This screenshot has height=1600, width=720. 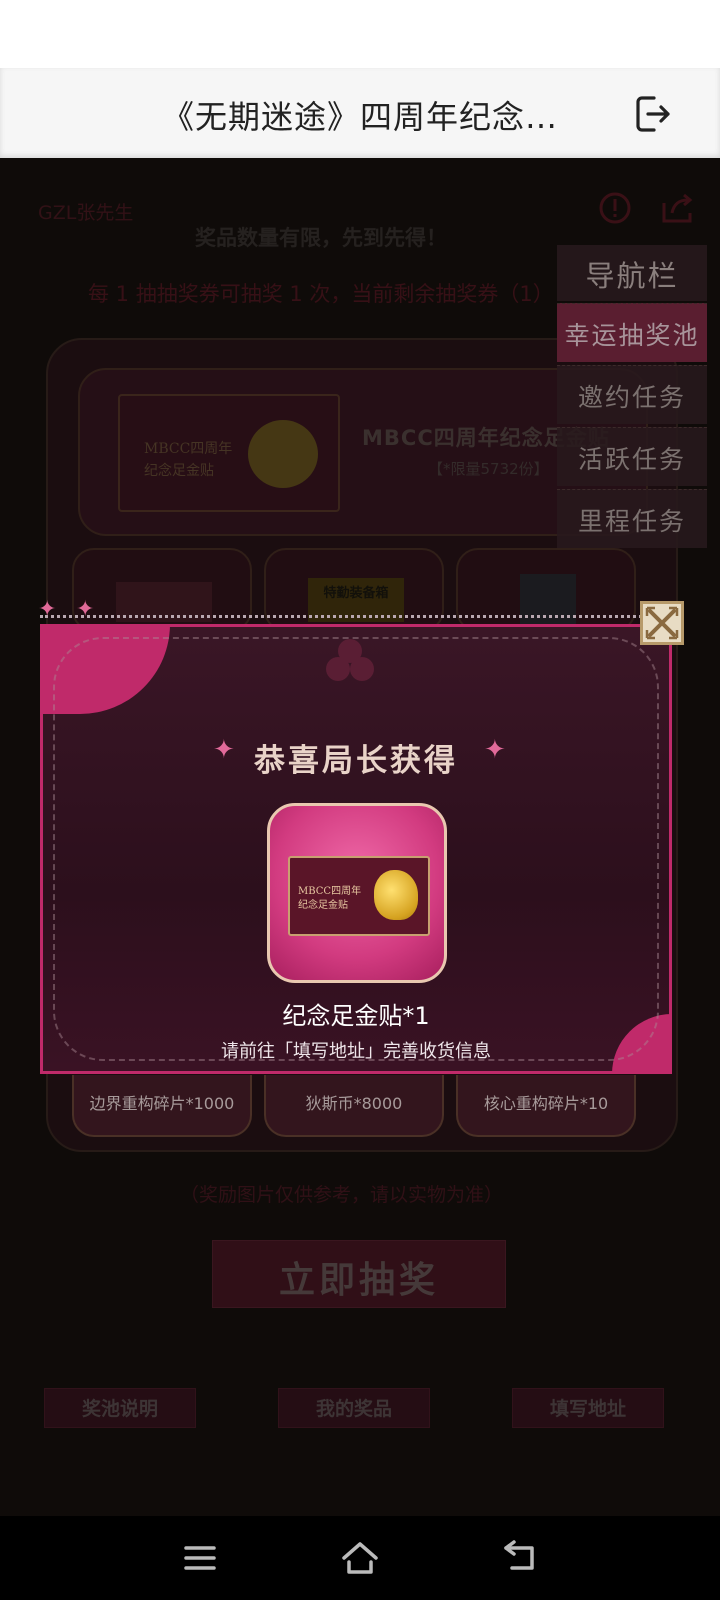 I want to click on close-icon, so click(x=662, y=623).